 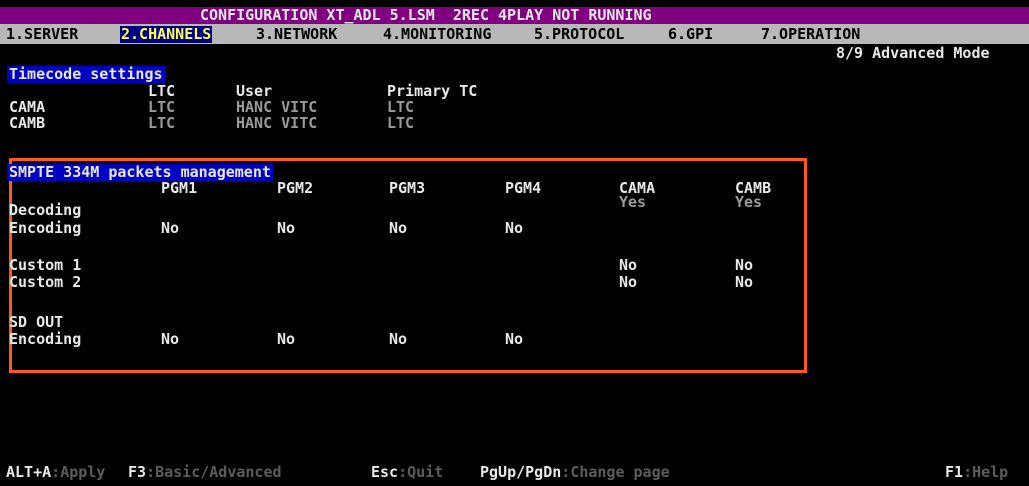 I want to click on sdout-pgm1-value: No, so click(x=170, y=339).